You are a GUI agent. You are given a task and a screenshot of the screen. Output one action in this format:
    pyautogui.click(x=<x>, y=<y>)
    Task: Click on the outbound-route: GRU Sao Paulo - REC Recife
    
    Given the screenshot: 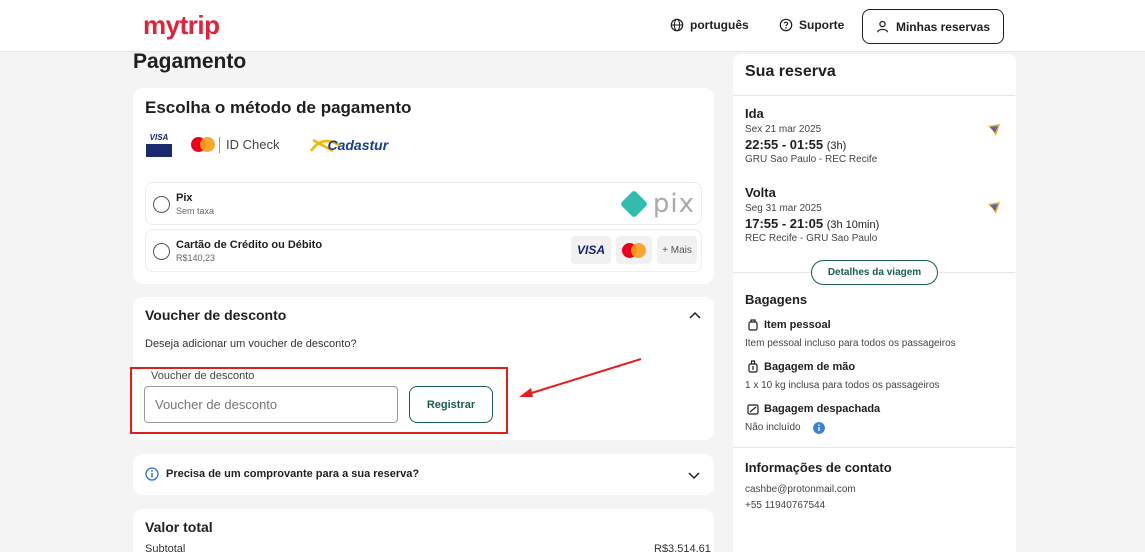 What is the action you would take?
    pyautogui.click(x=811, y=159)
    